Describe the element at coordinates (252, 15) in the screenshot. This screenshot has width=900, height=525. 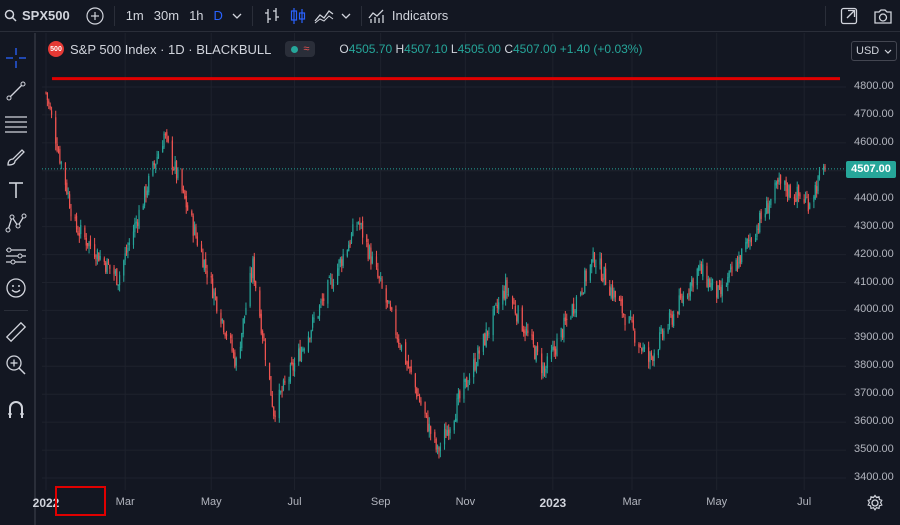
I see `divider` at that location.